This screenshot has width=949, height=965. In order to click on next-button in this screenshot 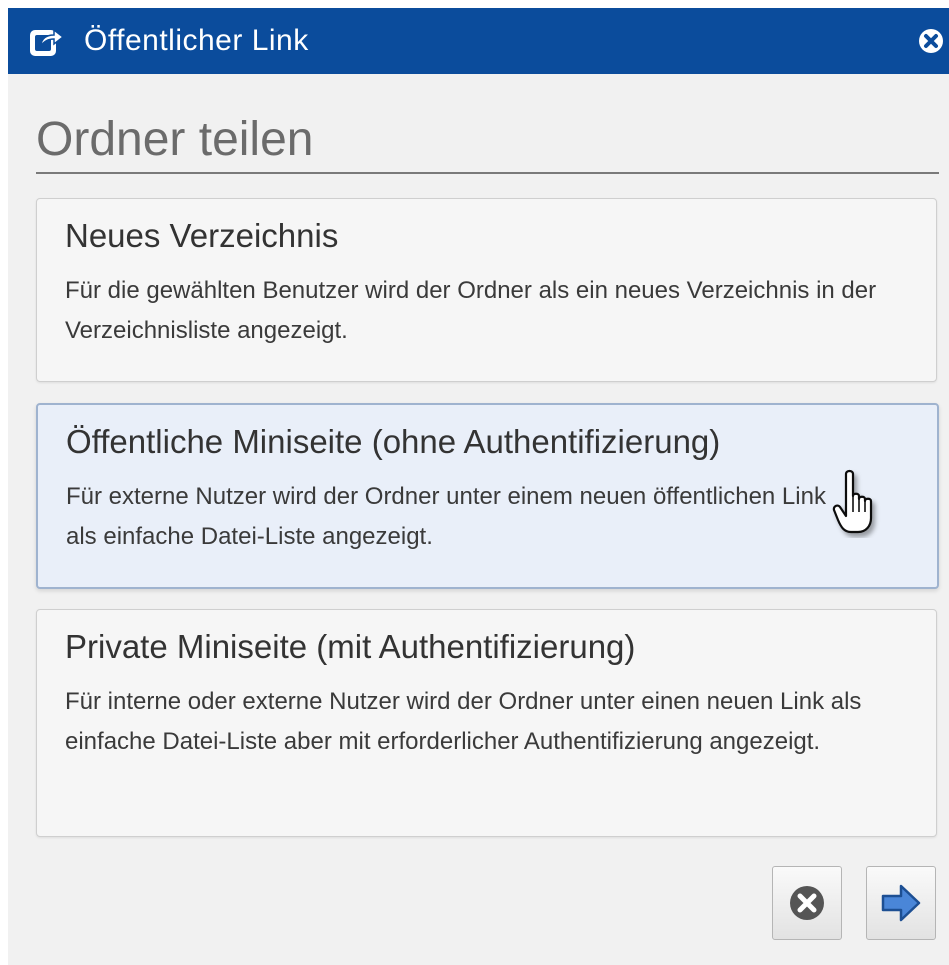, I will do `click(901, 903)`.